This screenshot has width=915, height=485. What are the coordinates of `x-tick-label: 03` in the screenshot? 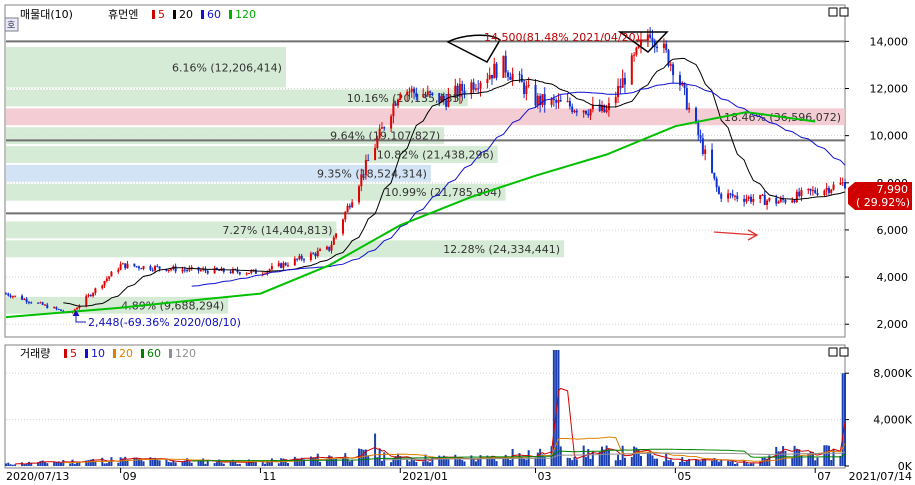 It's located at (545, 475).